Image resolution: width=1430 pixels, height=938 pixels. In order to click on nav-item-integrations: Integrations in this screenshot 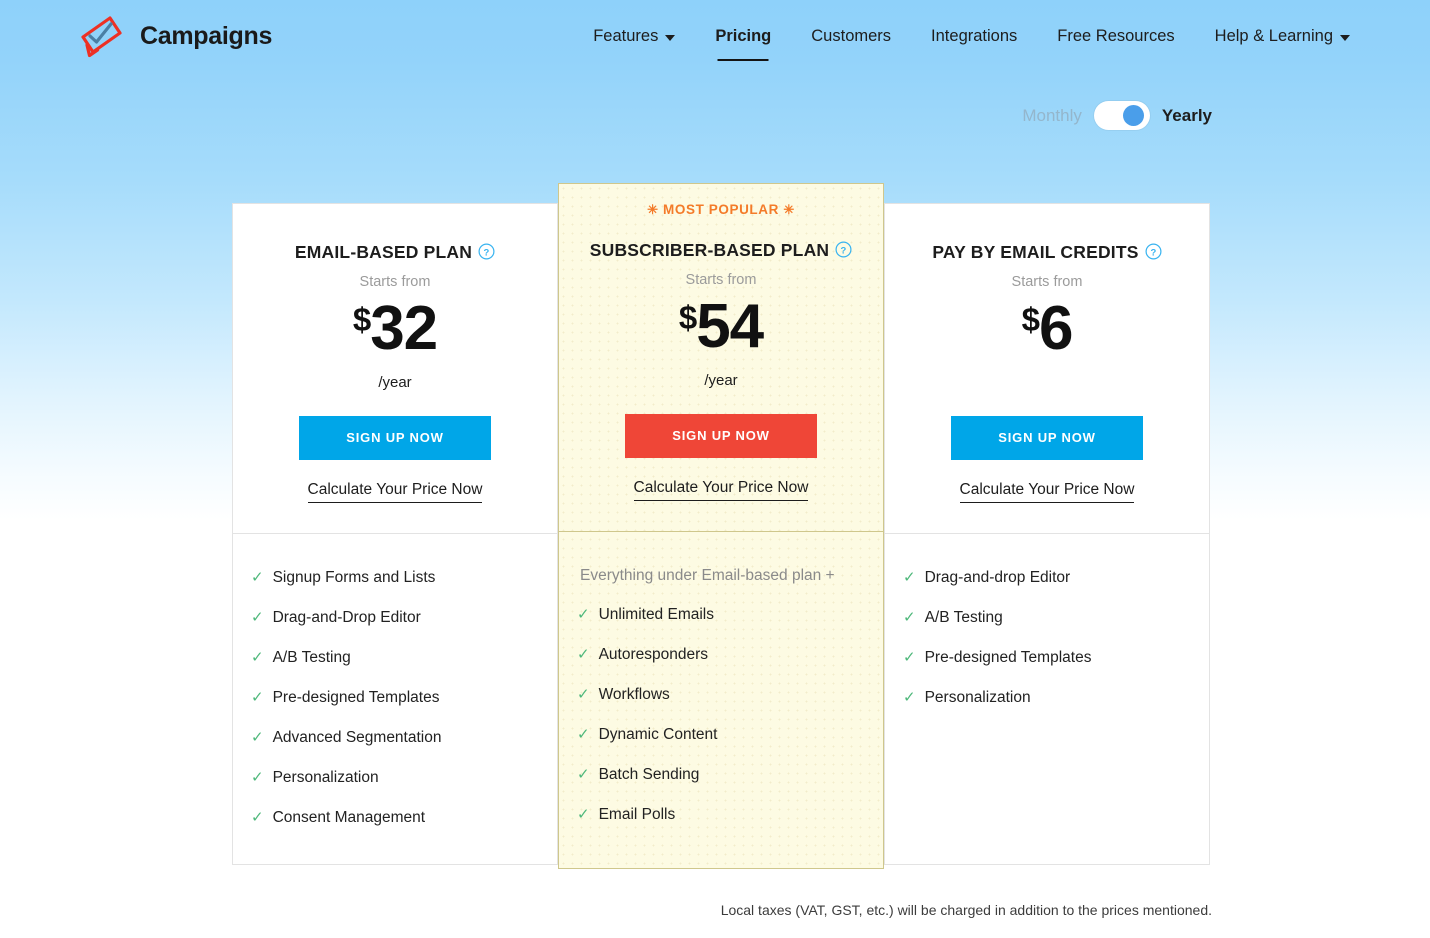, I will do `click(974, 36)`.